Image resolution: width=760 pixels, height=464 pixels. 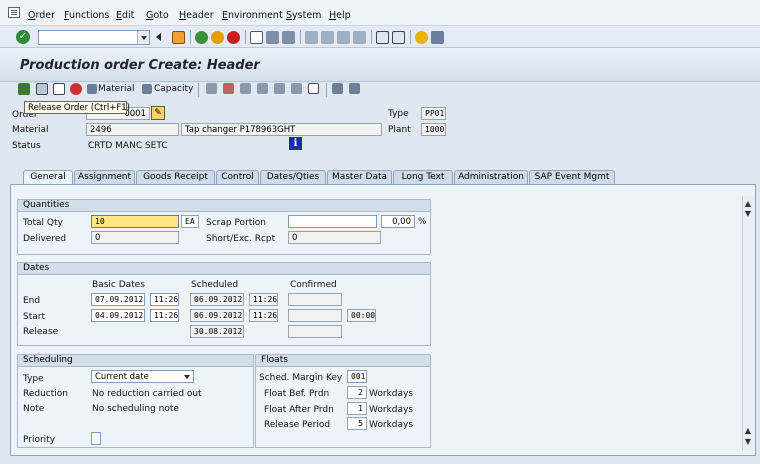 What do you see at coordinates (433, 113) in the screenshot?
I see `order-type-field: PP01` at bounding box center [433, 113].